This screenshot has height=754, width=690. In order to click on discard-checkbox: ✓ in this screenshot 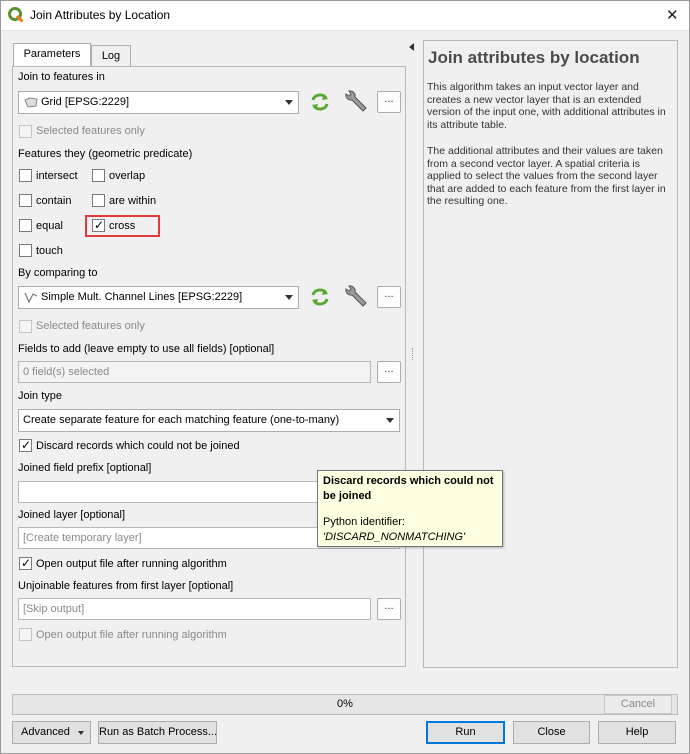, I will do `click(25, 445)`.